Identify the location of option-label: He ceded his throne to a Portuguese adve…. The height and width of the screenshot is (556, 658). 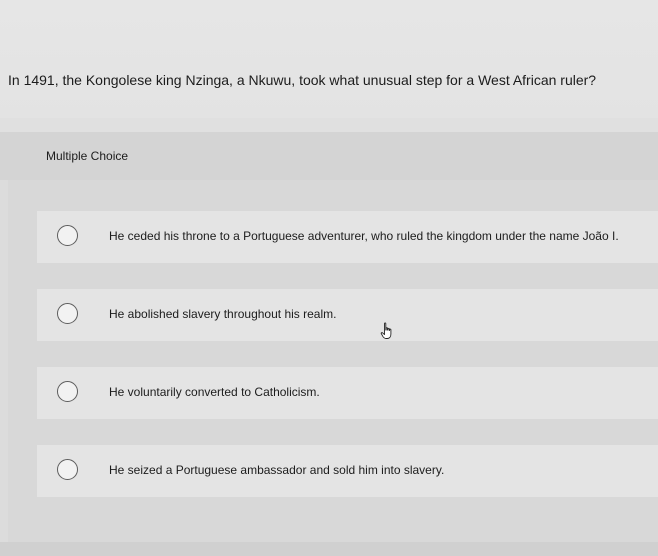
(364, 236).